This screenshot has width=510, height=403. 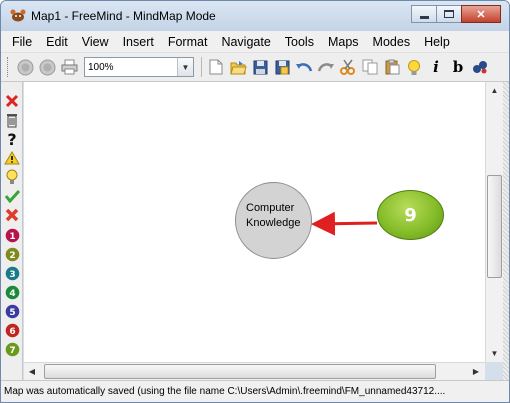 I want to click on cross-icon, so click(x=12, y=215).